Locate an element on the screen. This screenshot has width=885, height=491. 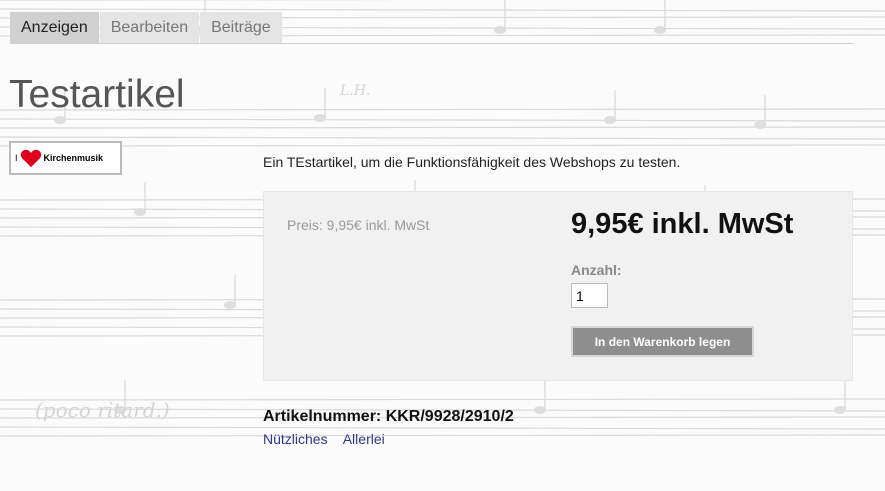
tab-beitraege: Beiträge is located at coordinates (241, 27).